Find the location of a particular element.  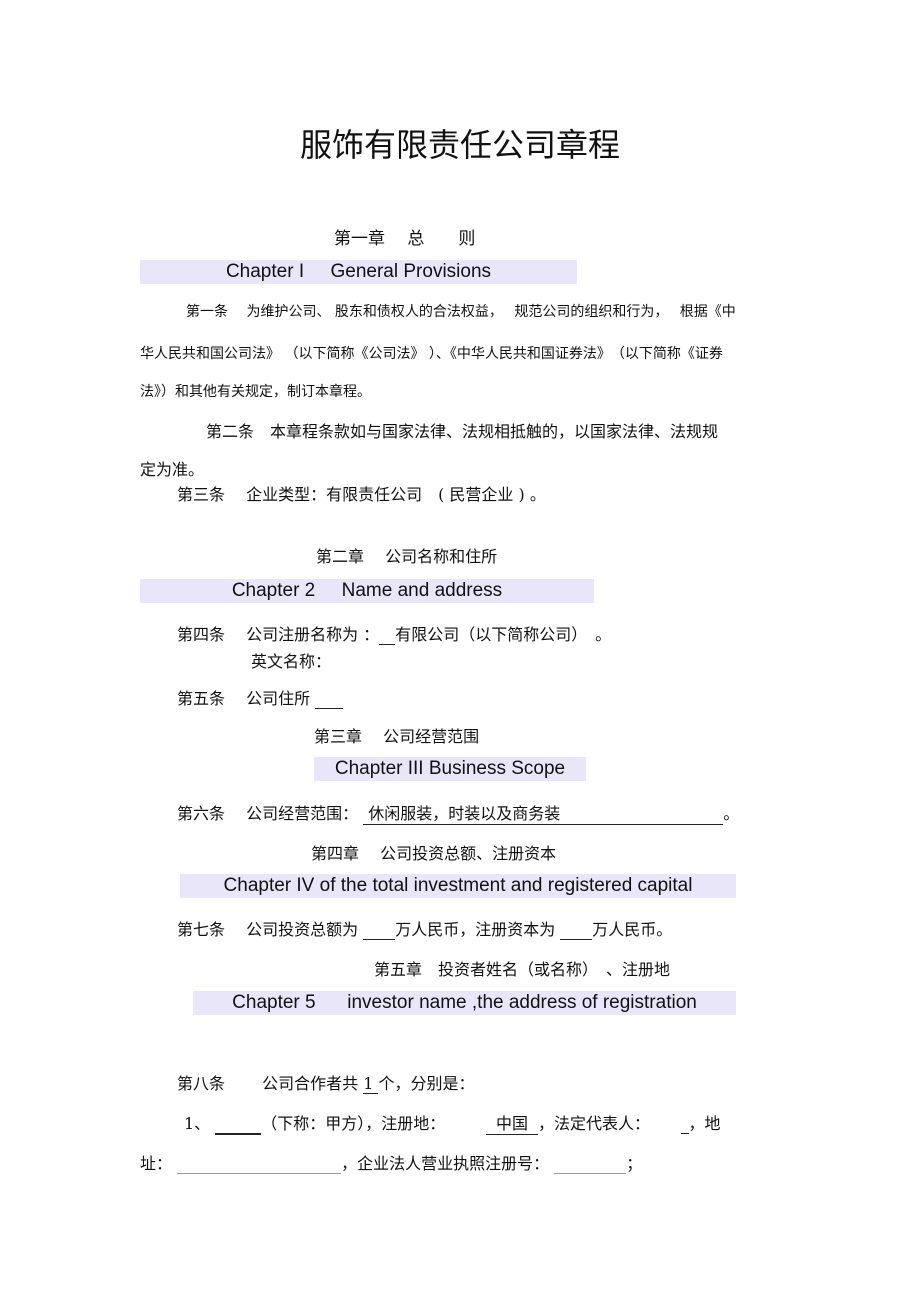

article-1-line3: 法》）和其他有关规定，制订本章程。 is located at coordinates (255, 392).